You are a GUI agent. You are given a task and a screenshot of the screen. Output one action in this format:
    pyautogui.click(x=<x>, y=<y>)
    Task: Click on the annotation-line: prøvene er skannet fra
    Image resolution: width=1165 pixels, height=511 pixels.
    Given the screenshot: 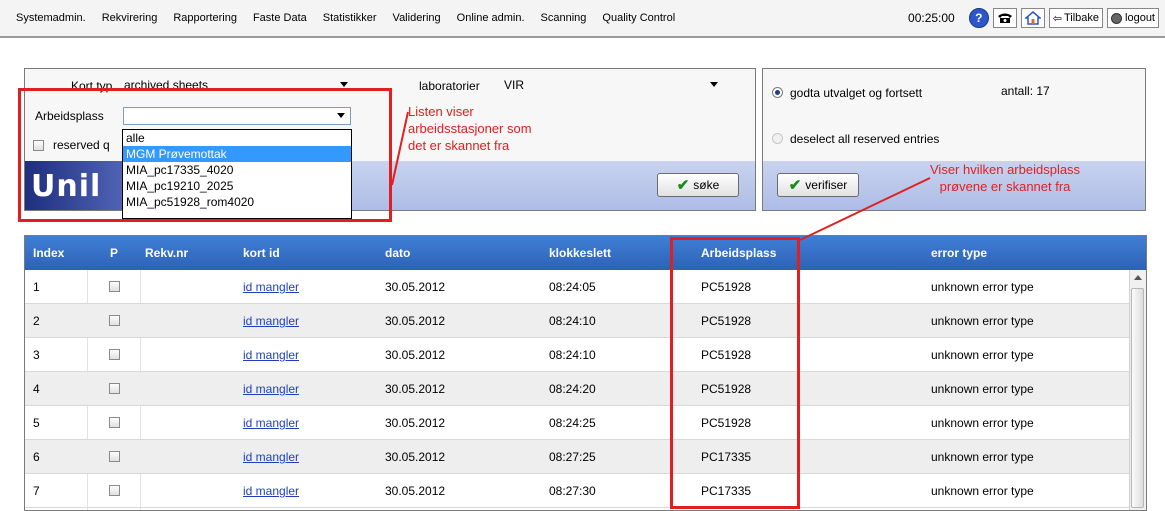 What is the action you would take?
    pyautogui.click(x=1005, y=186)
    